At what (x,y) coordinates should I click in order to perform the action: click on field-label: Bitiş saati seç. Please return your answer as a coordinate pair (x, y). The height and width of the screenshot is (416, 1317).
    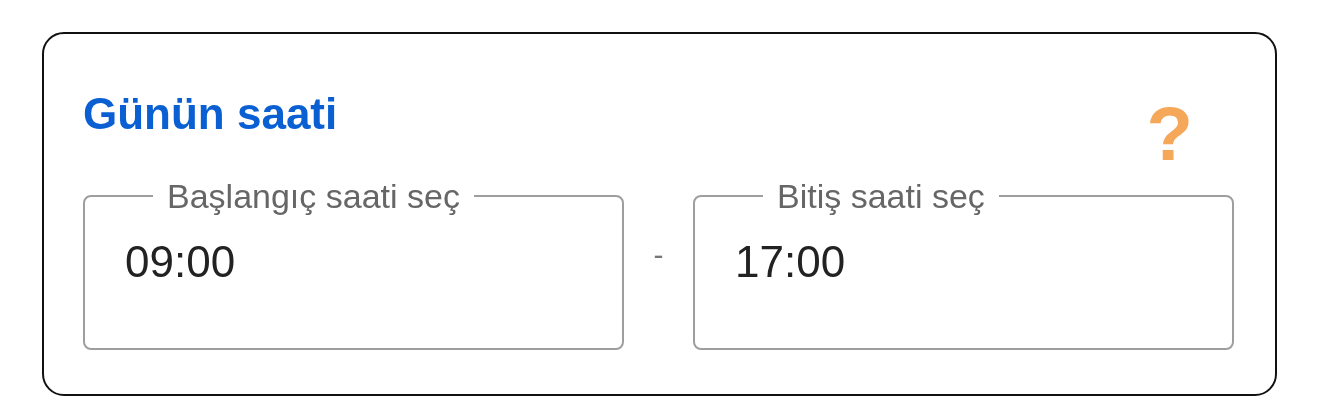
    Looking at the image, I should click on (881, 196).